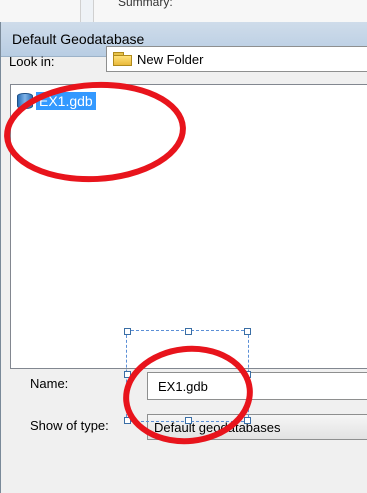 The height and width of the screenshot is (493, 367). What do you see at coordinates (32, 61) in the screenshot?
I see `look-in-label: Look in:` at bounding box center [32, 61].